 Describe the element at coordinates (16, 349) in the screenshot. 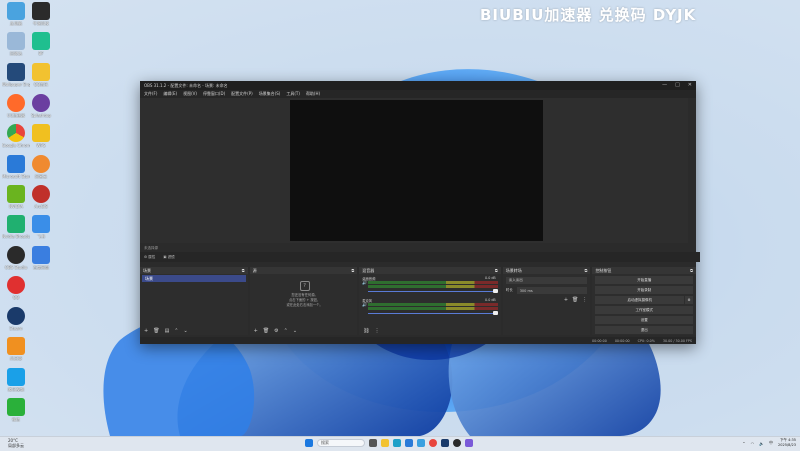

I see `desktop-icon-sunlogin: 向日葵` at that location.